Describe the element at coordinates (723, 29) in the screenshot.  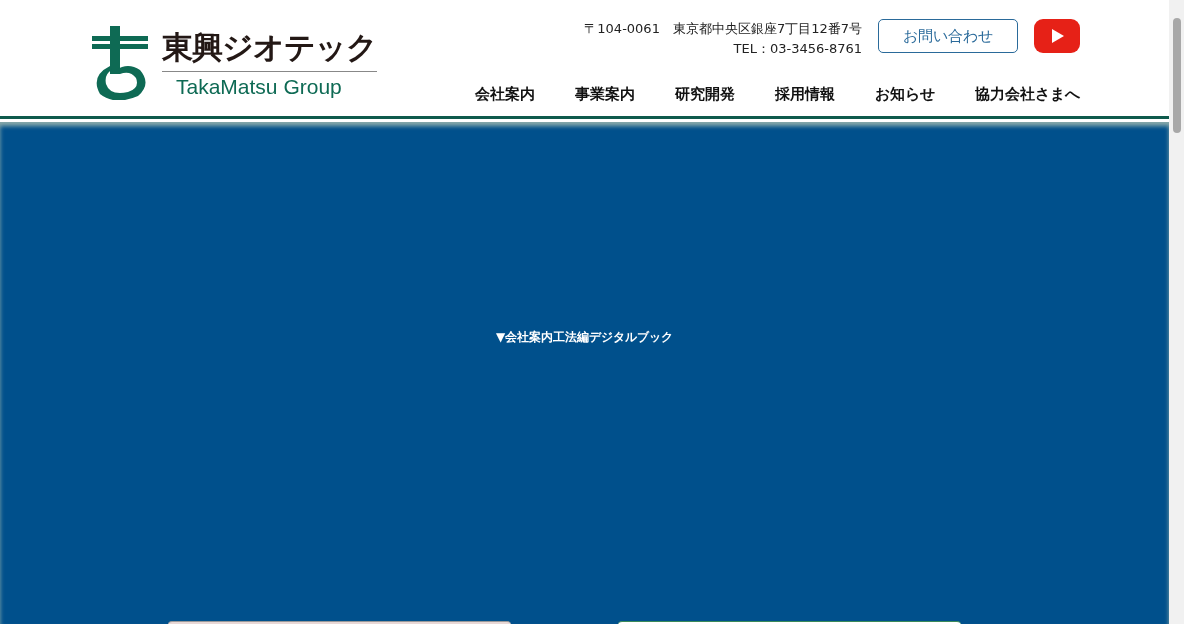
I see `address-text: 〒104-0061 東京都中央区銀座7丁目12番7号` at that location.